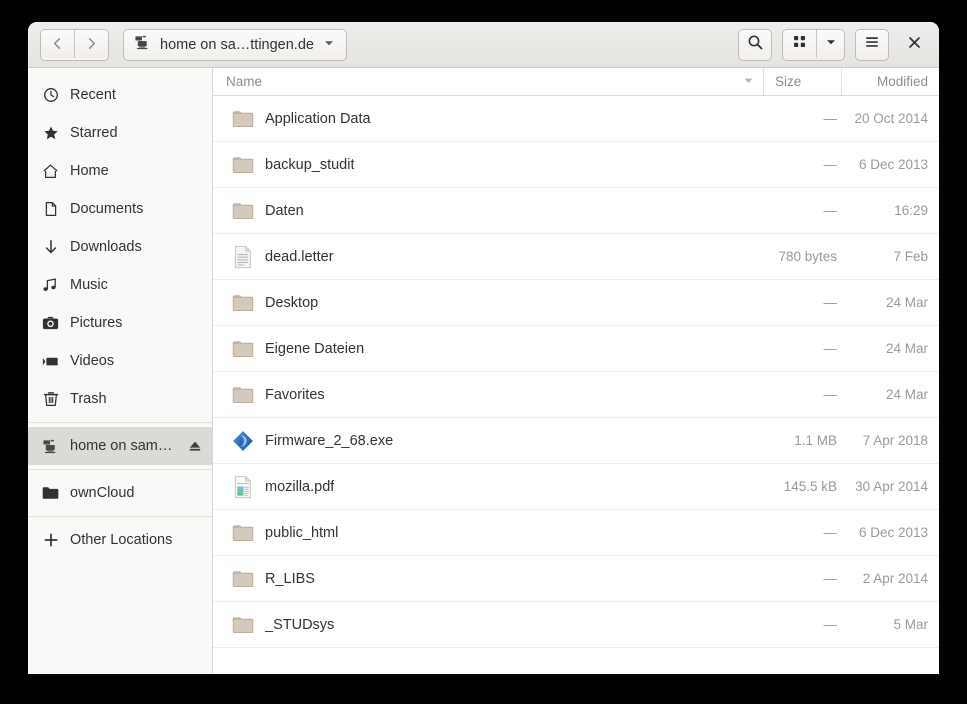  Describe the element at coordinates (120, 361) in the screenshot. I see `sidebar-item-videos: Videos` at that location.